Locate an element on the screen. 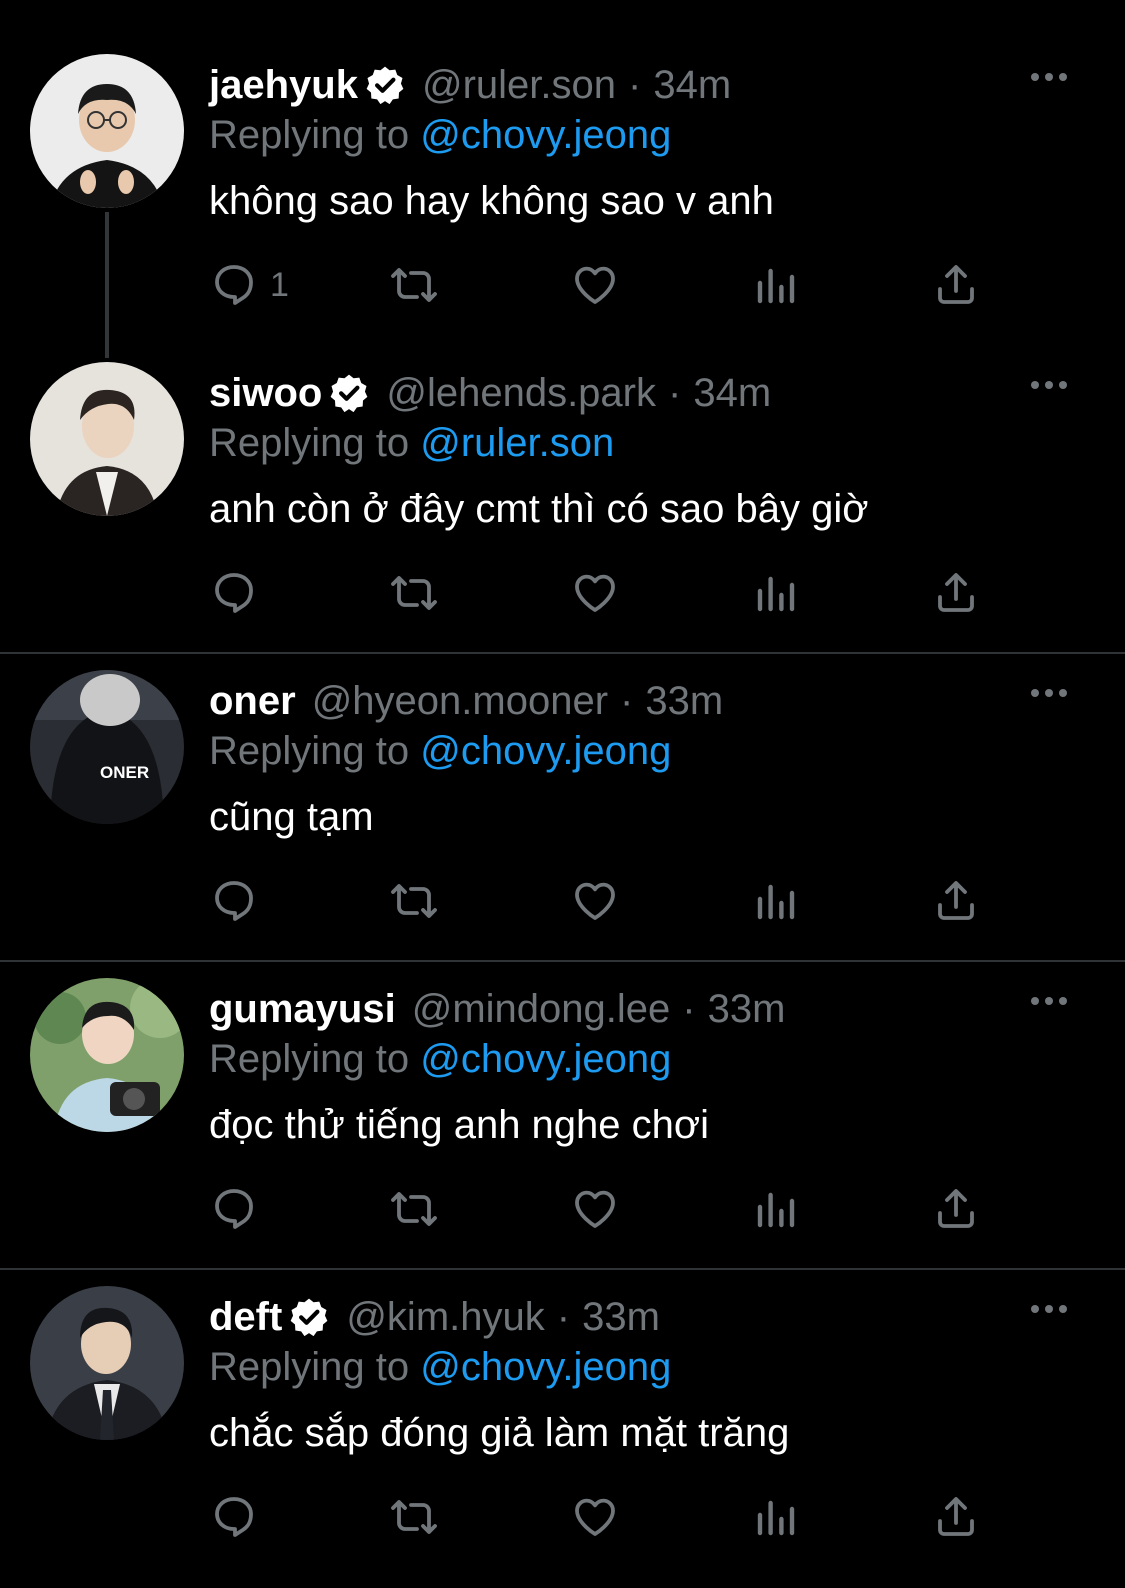  replying-to-mention: @ruler.son is located at coordinates (517, 443).